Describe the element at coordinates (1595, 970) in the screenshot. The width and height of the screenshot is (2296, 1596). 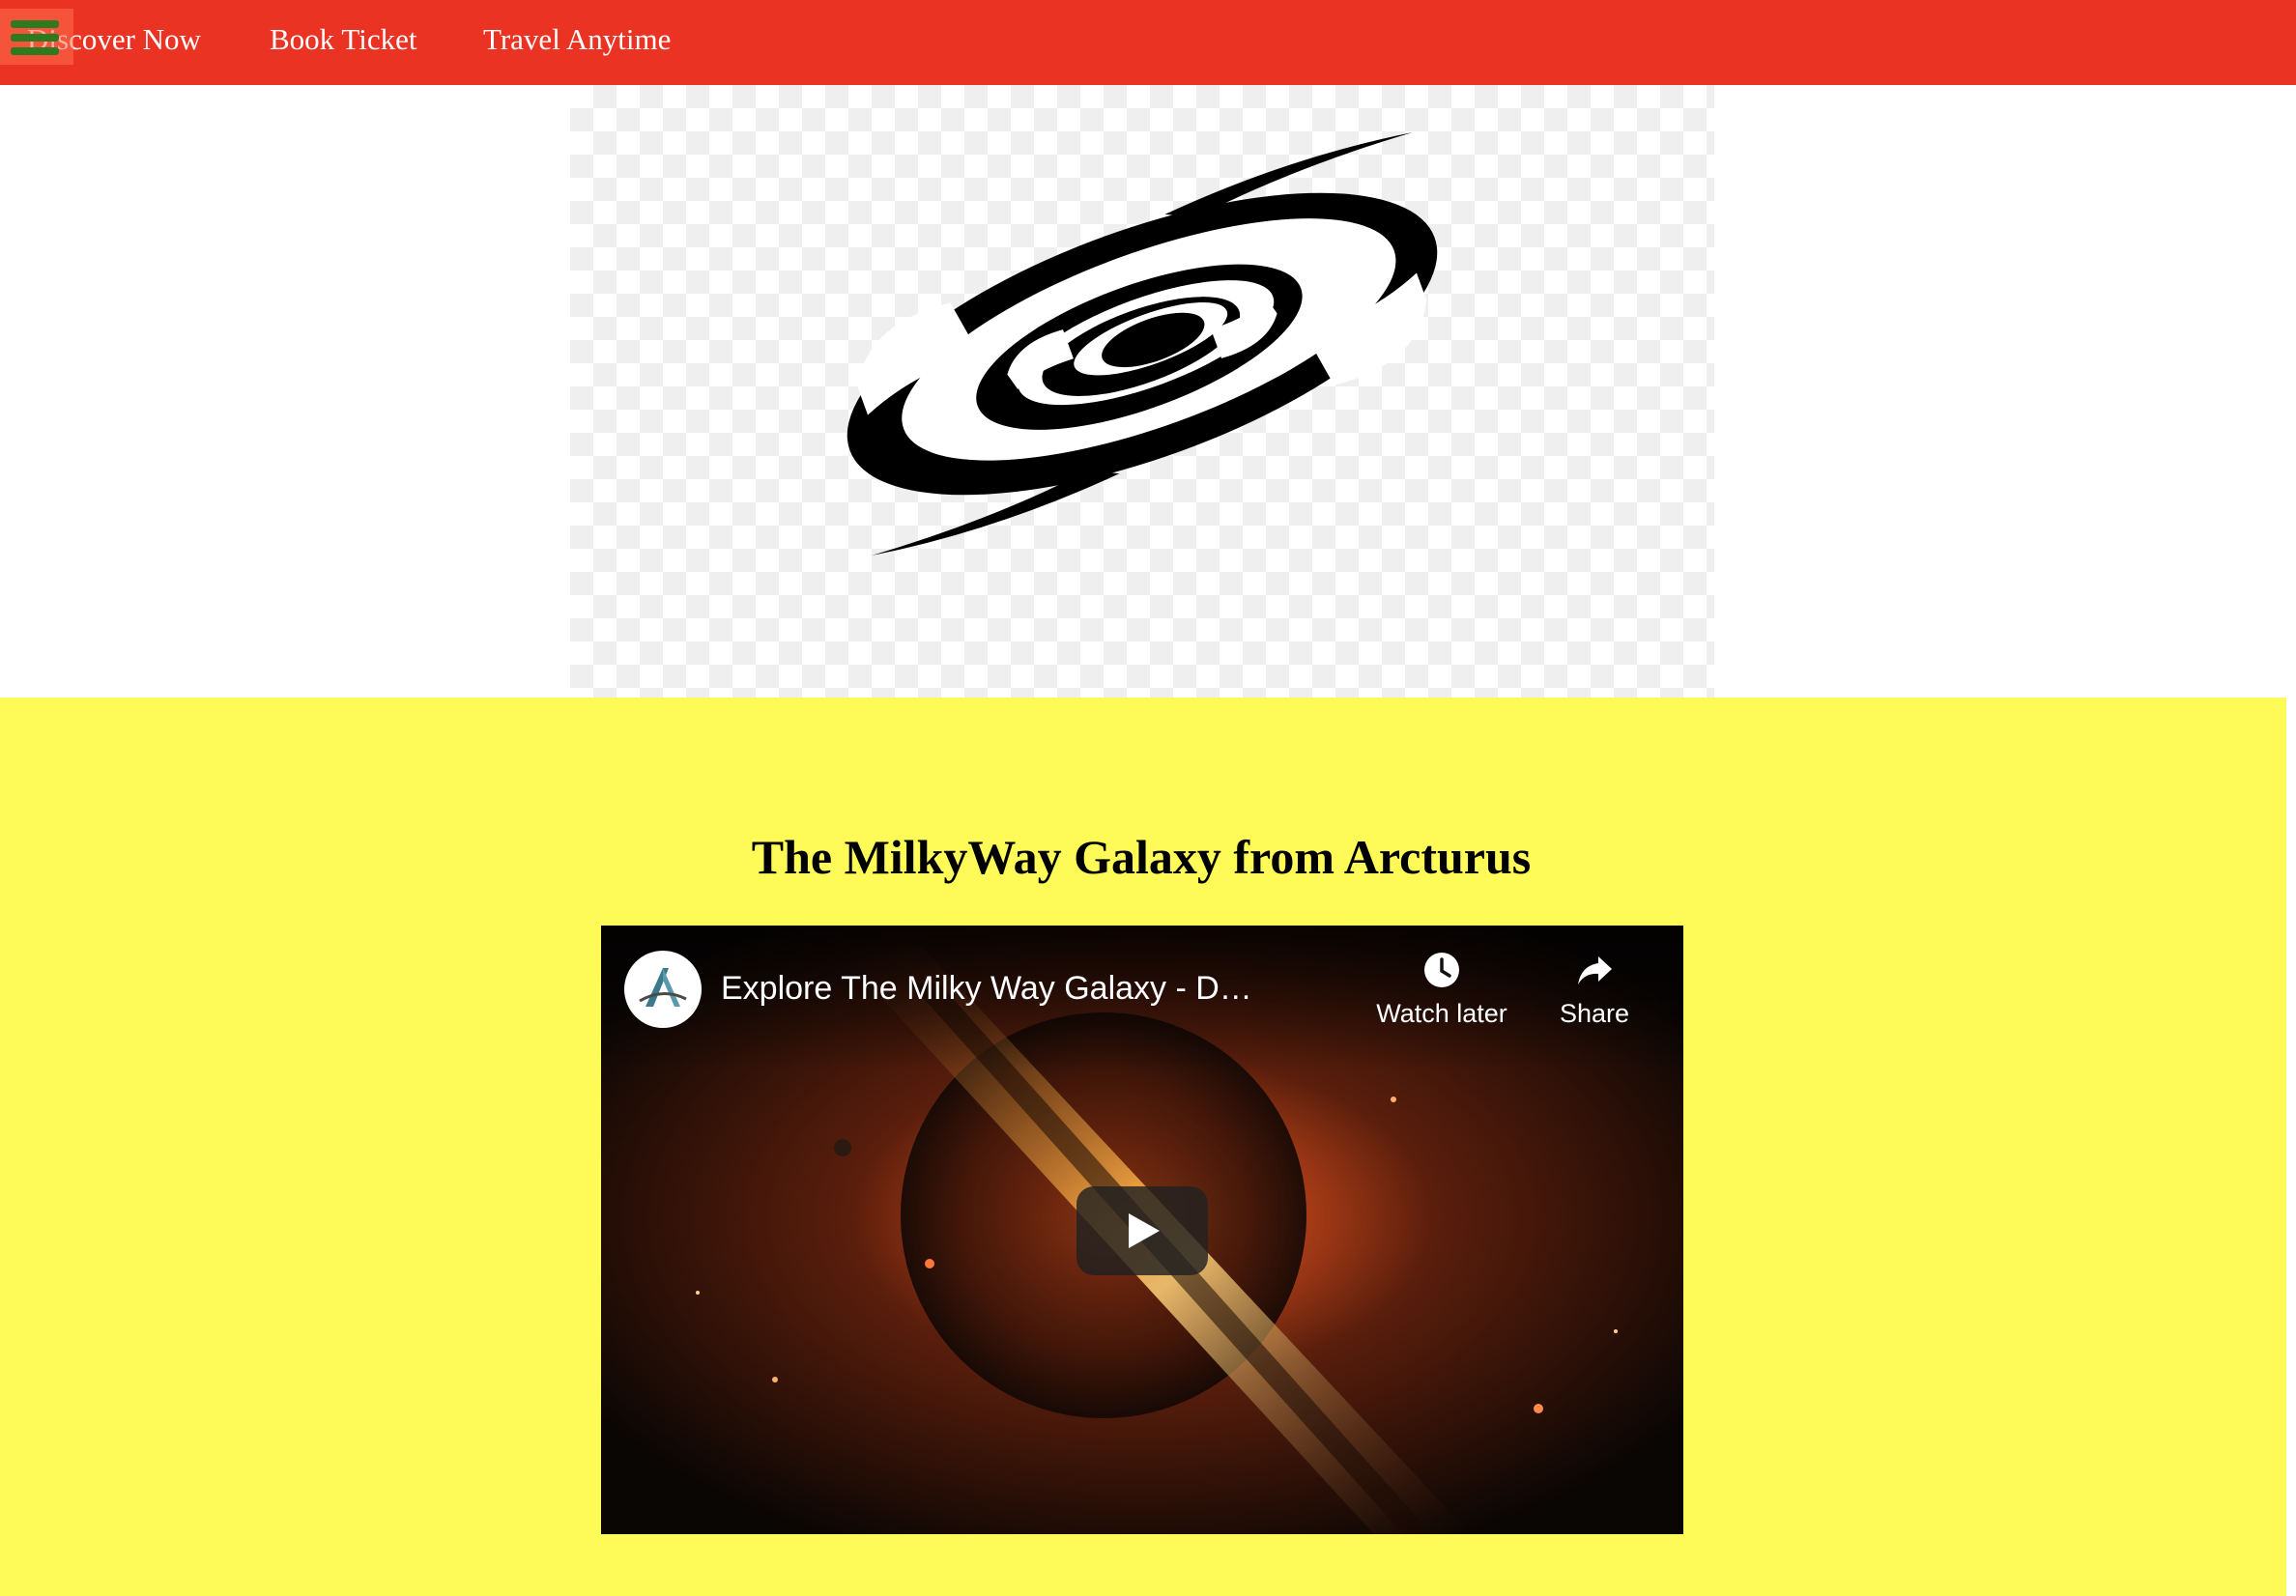
I see `share-arrow-icon` at that location.